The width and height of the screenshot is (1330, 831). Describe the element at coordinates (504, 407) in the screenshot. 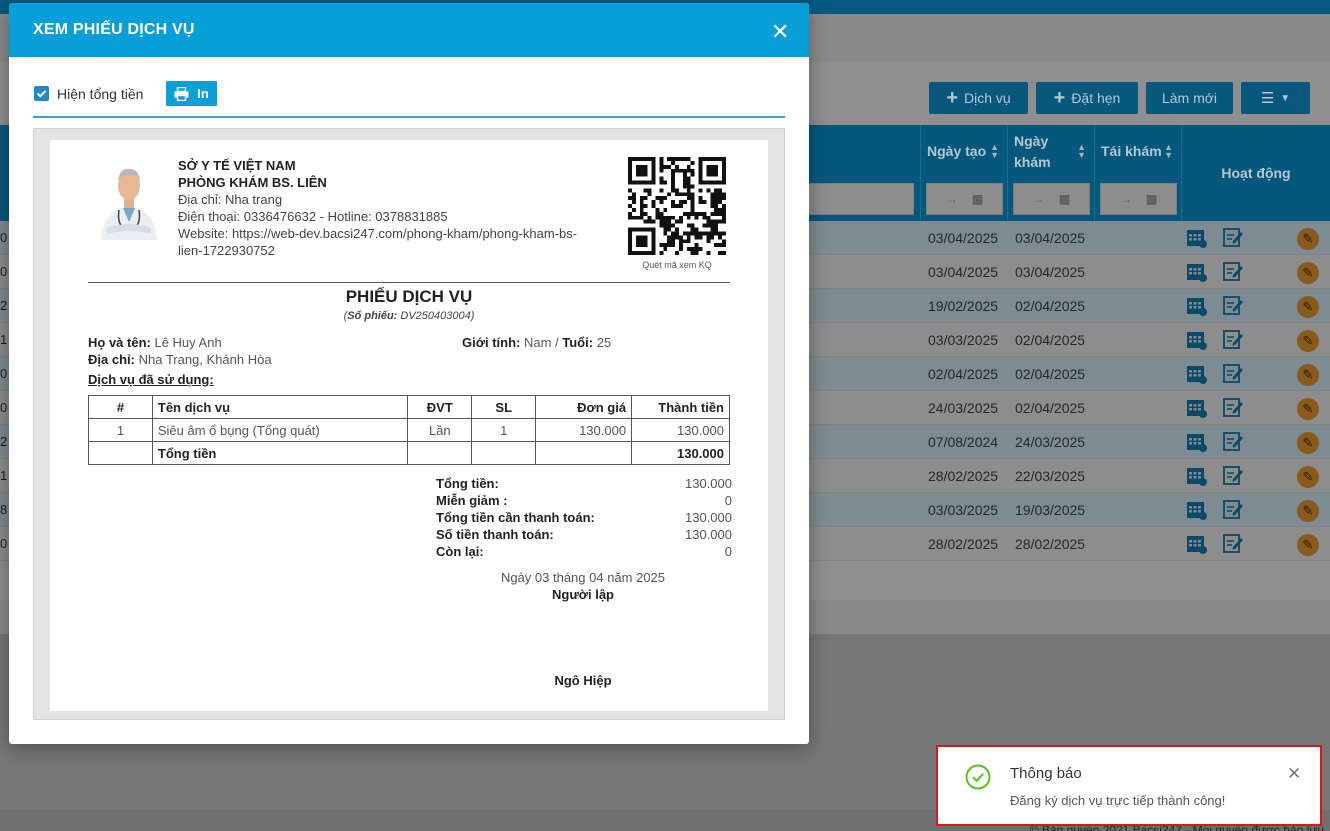

I see `col-quantity: SL` at that location.